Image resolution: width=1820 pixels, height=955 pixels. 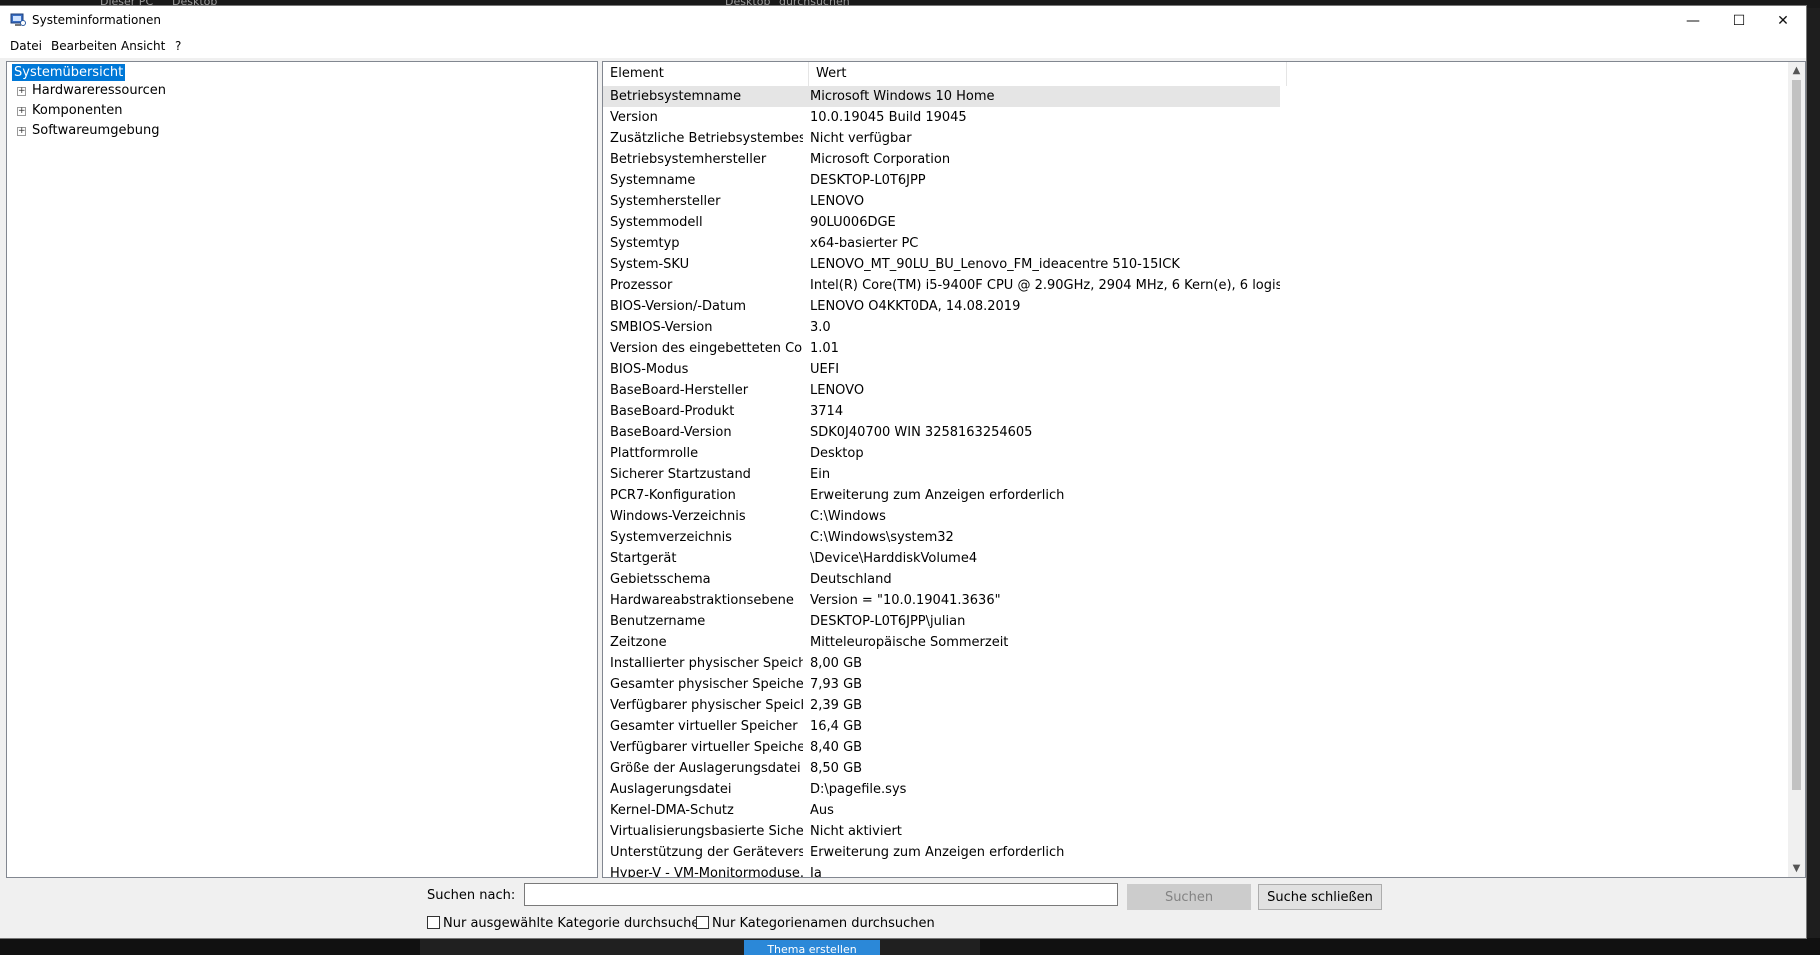 I want to click on cell-element: Benutzername, so click(x=658, y=621).